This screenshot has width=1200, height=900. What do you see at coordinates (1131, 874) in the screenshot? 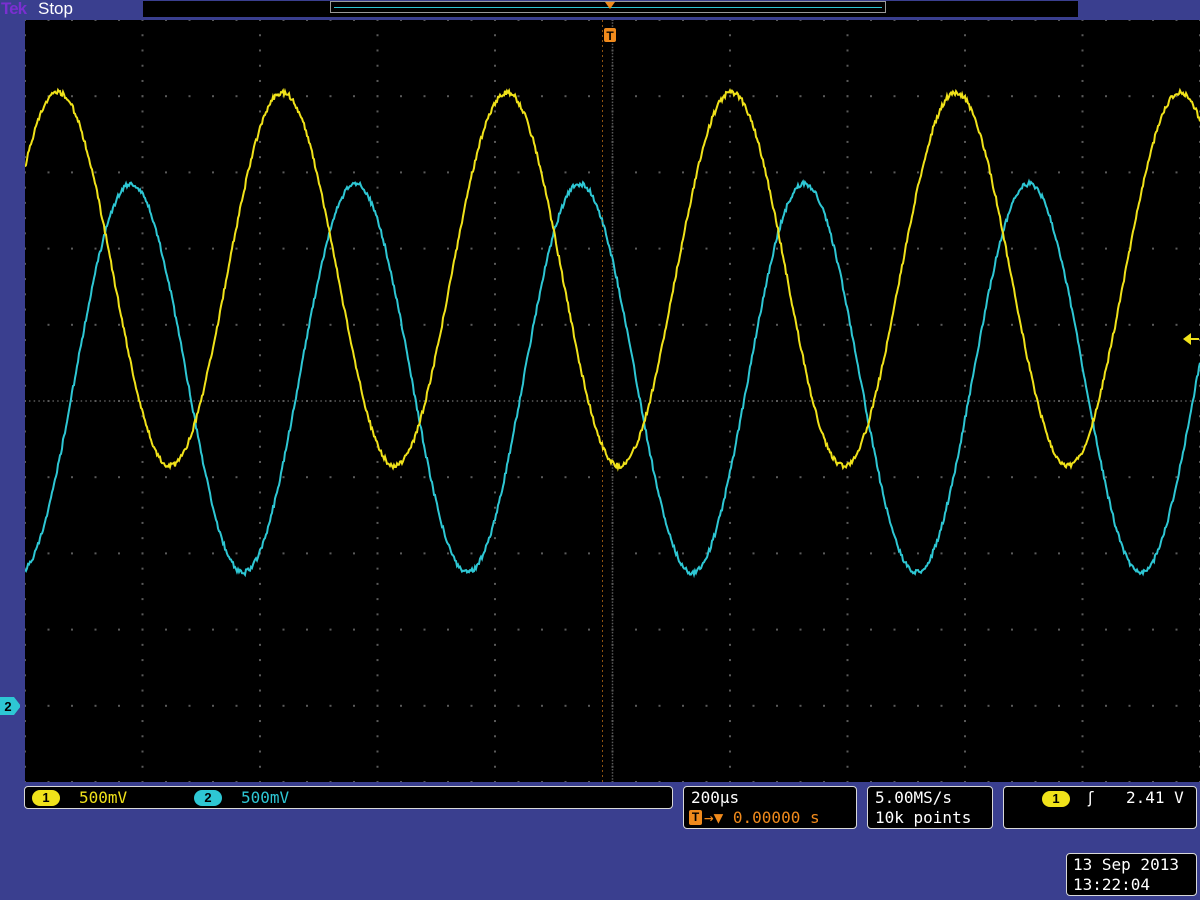
I see `datetime-box: 13 Sep 2013 13:22:04` at bounding box center [1131, 874].